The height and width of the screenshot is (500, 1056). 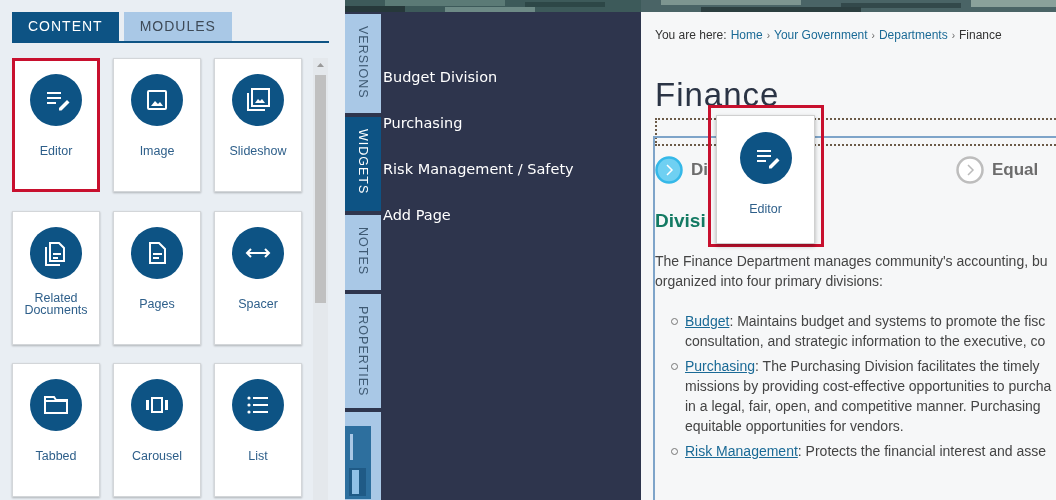 I want to click on widget-tile: Pages, so click(x=157, y=277).